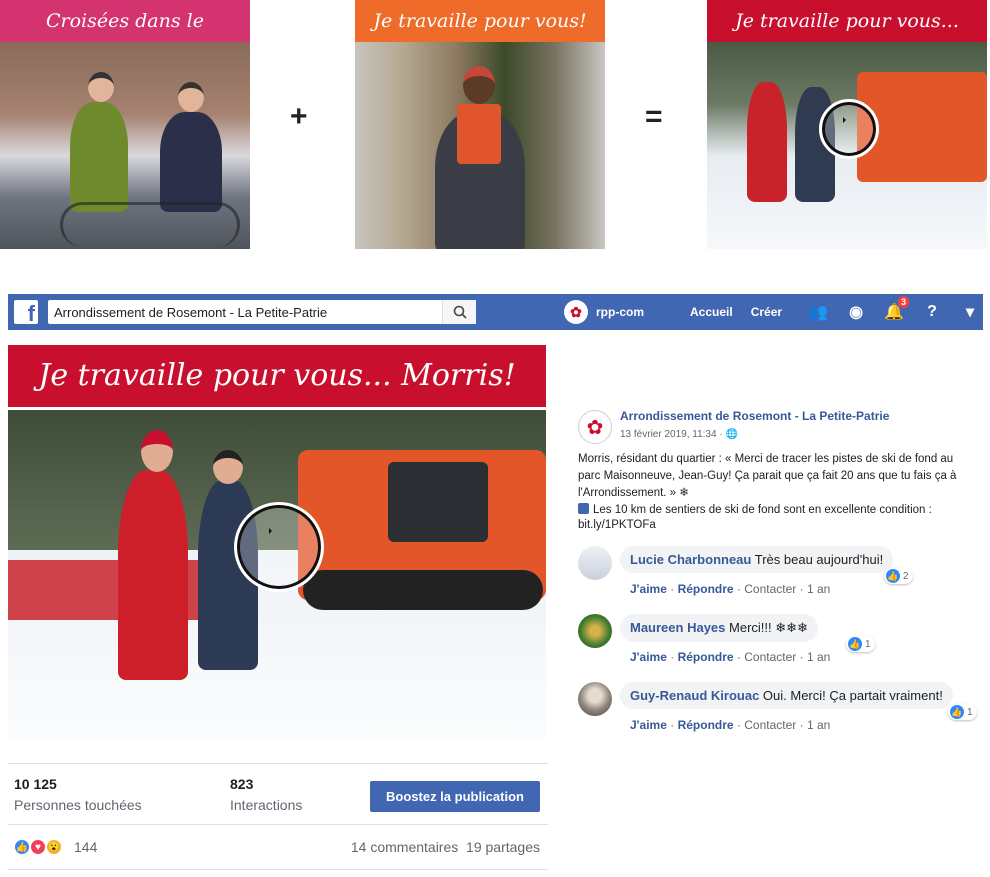  I want to click on nav-create-link: Créer, so click(766, 312).